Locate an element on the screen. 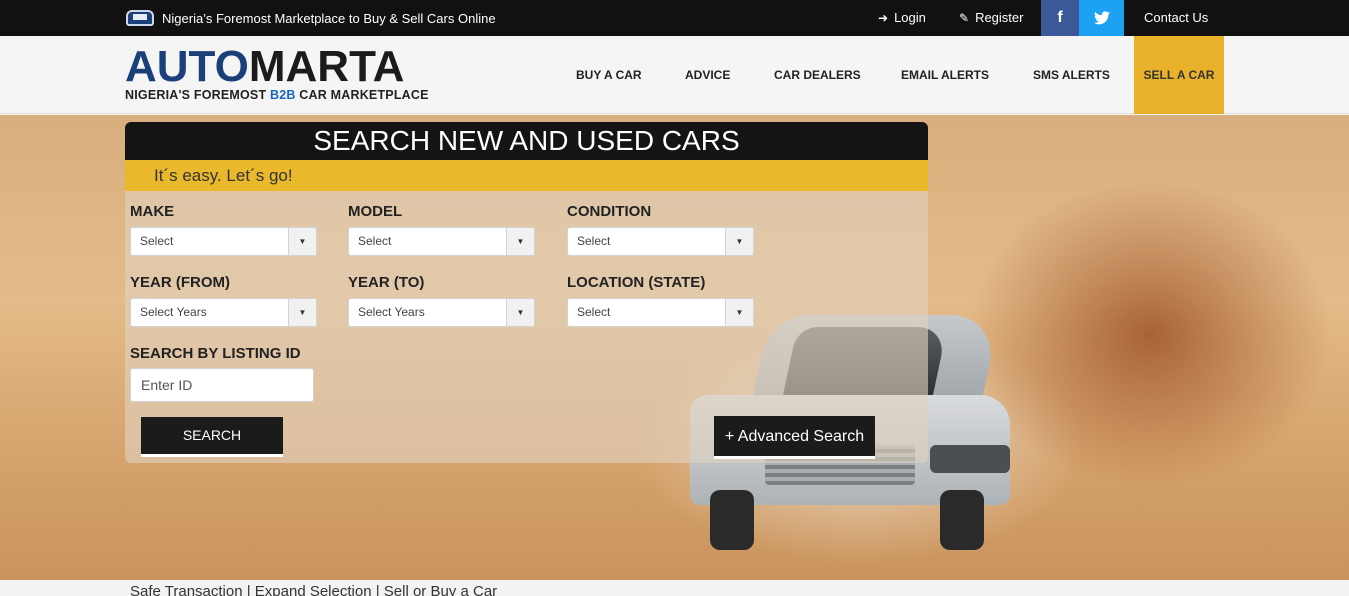 This screenshot has width=1349, height=596. contact-us-link: Contact Us is located at coordinates (1176, 17).